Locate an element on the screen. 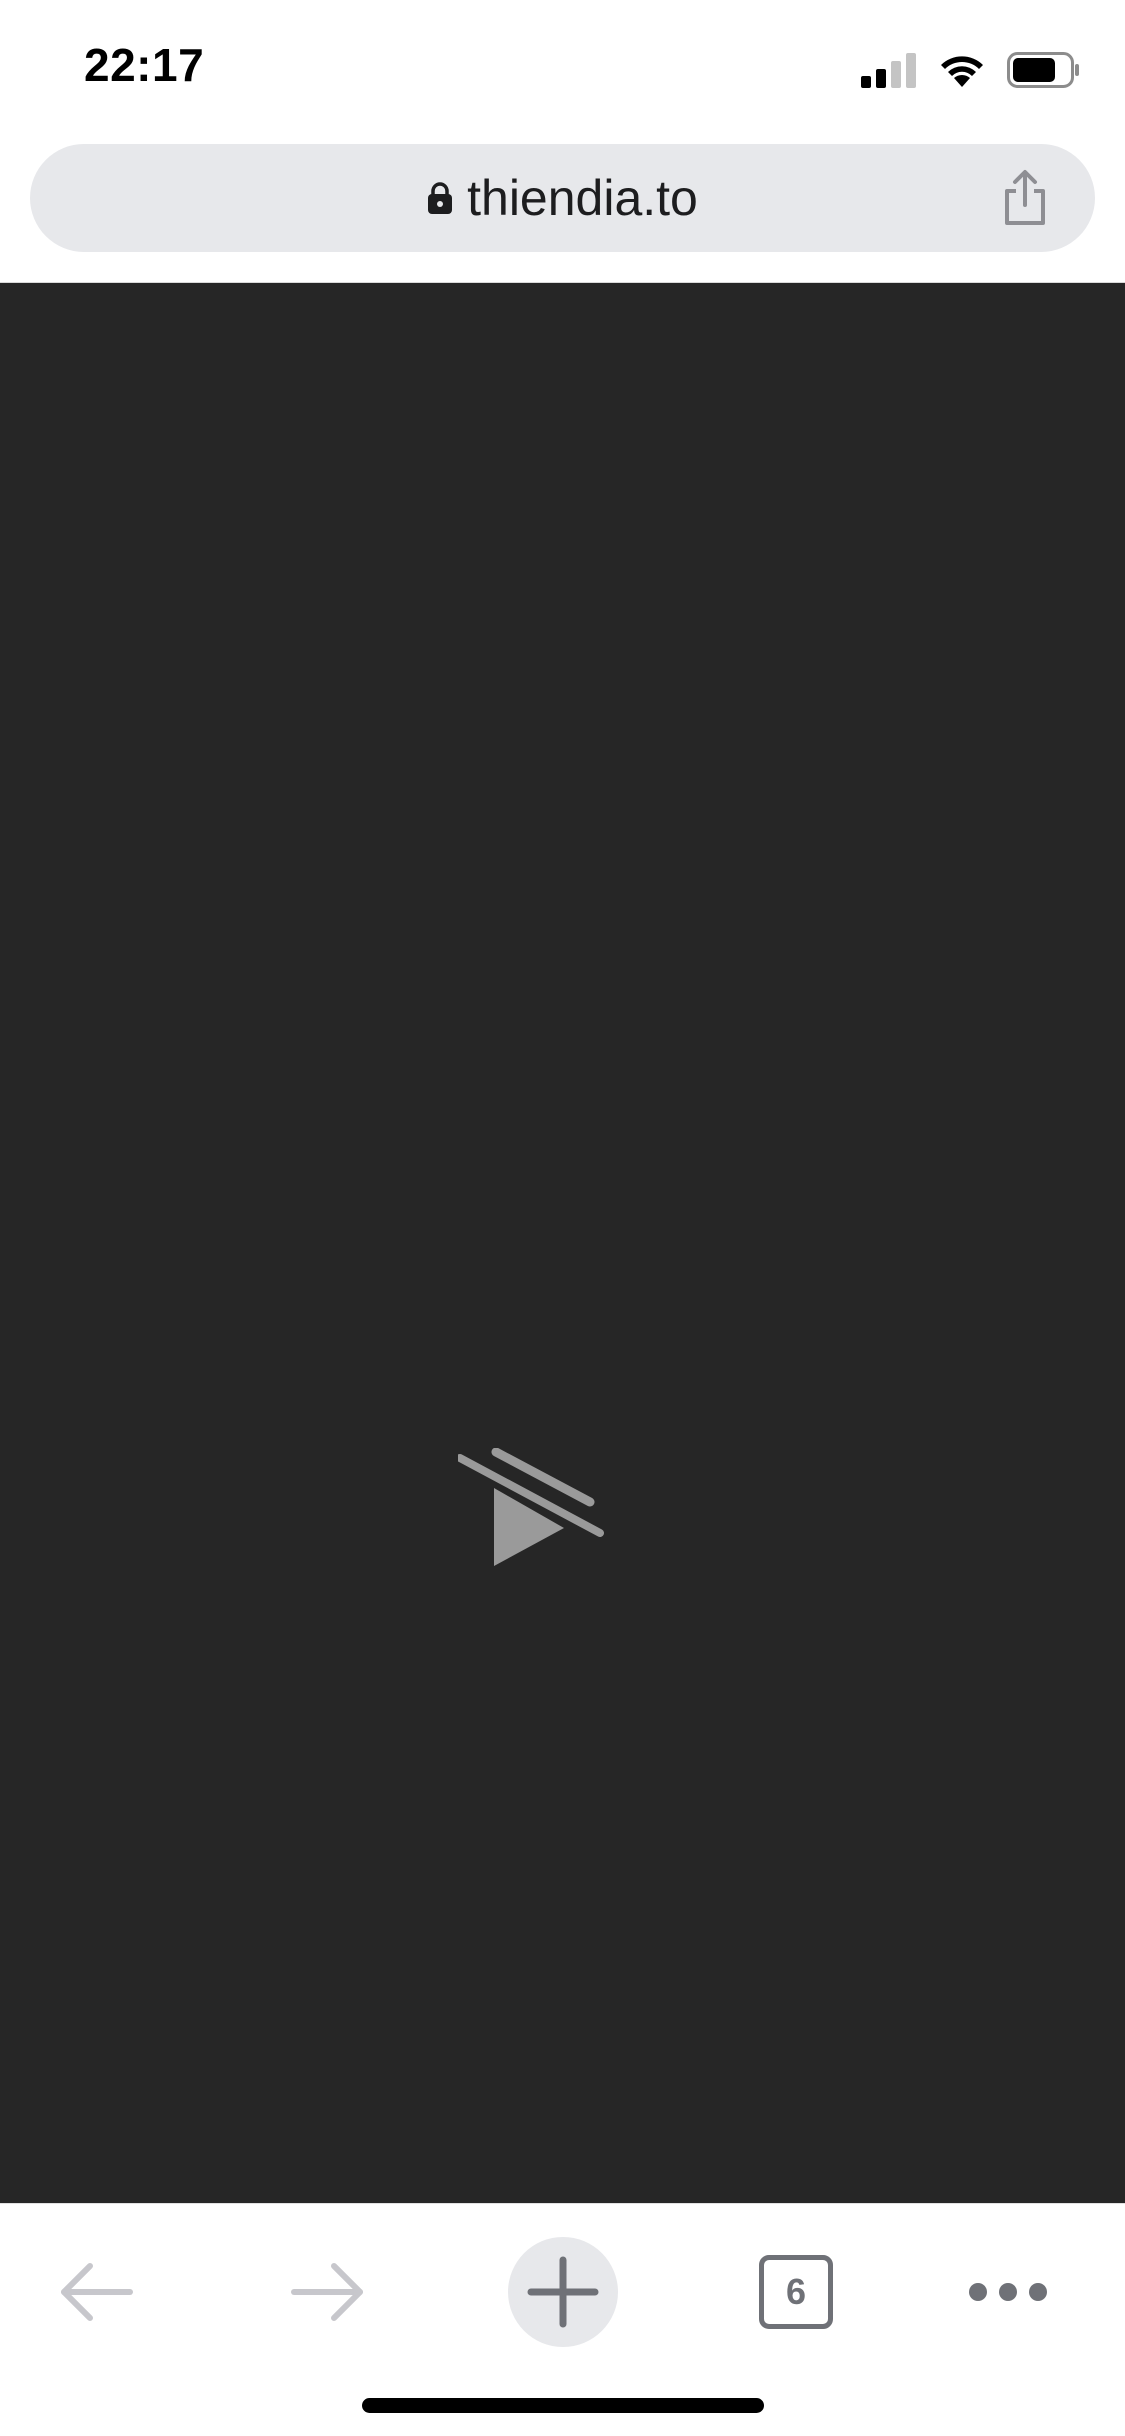 The image size is (1125, 2436). new-tab-circle is located at coordinates (563, 2292).